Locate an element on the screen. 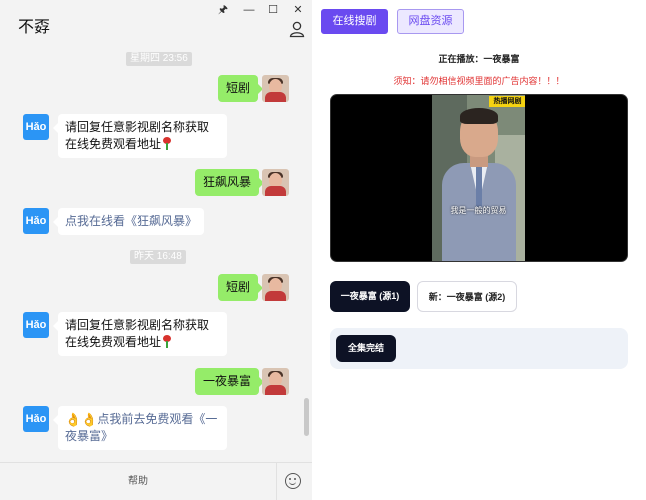 The height and width of the screenshot is (500, 646). source-1-button: 一夜暴富 (源1) is located at coordinates (370, 296).